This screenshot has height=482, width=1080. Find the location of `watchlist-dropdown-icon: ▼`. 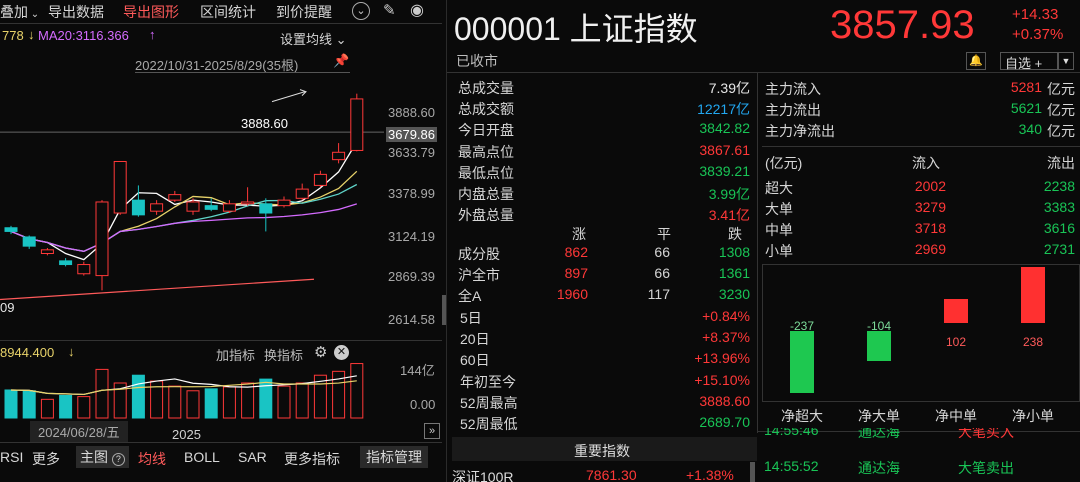

watchlist-dropdown-icon: ▼ is located at coordinates (1066, 61).